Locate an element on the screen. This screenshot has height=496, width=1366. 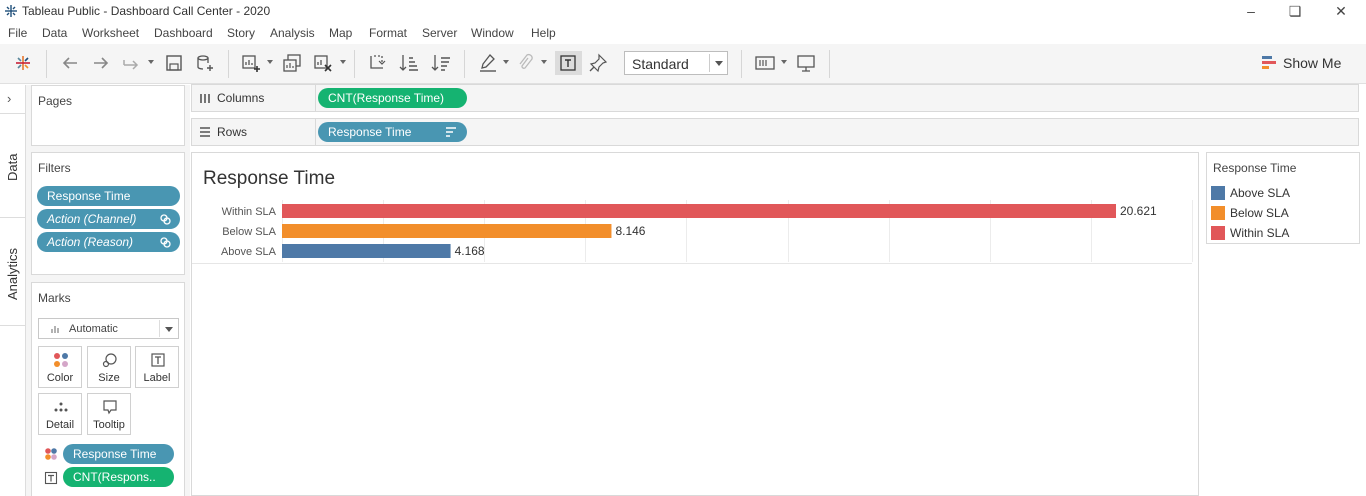
pages-shelf: Pages is located at coordinates (108, 115).